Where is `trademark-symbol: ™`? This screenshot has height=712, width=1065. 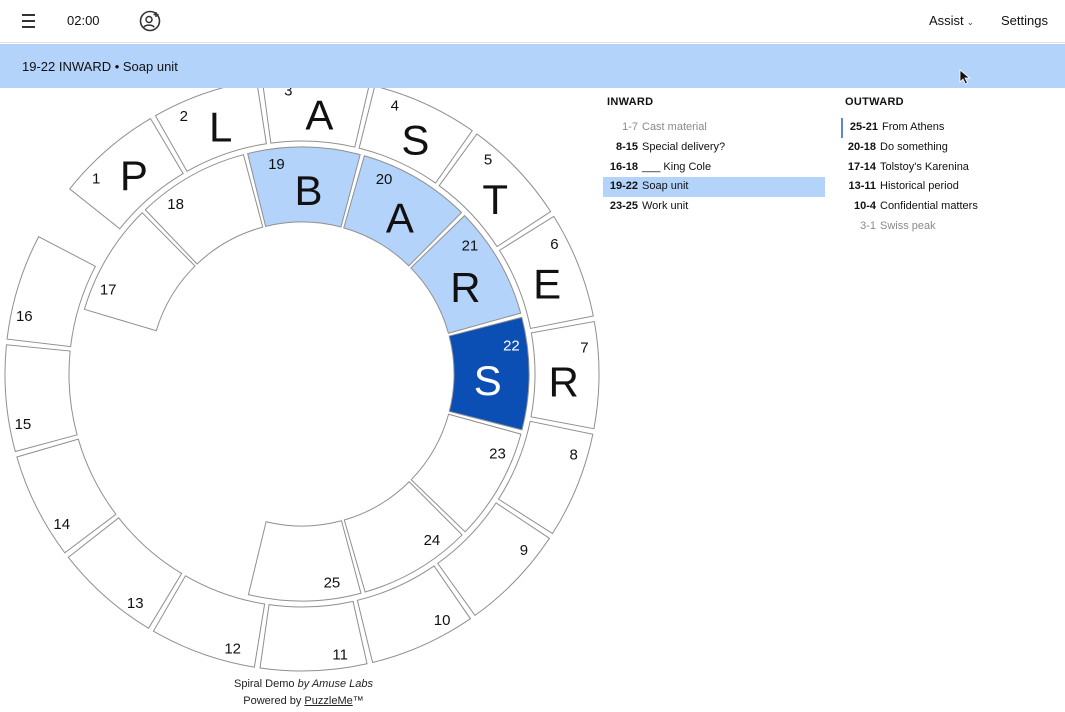 trademark-symbol: ™ is located at coordinates (358, 701).